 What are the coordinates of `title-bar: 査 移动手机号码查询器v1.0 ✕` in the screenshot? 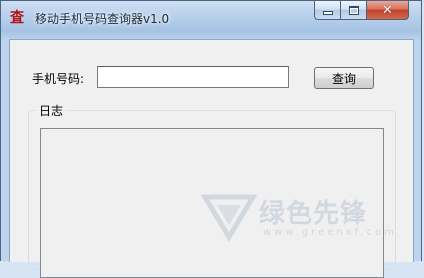 It's located at (211, 16).